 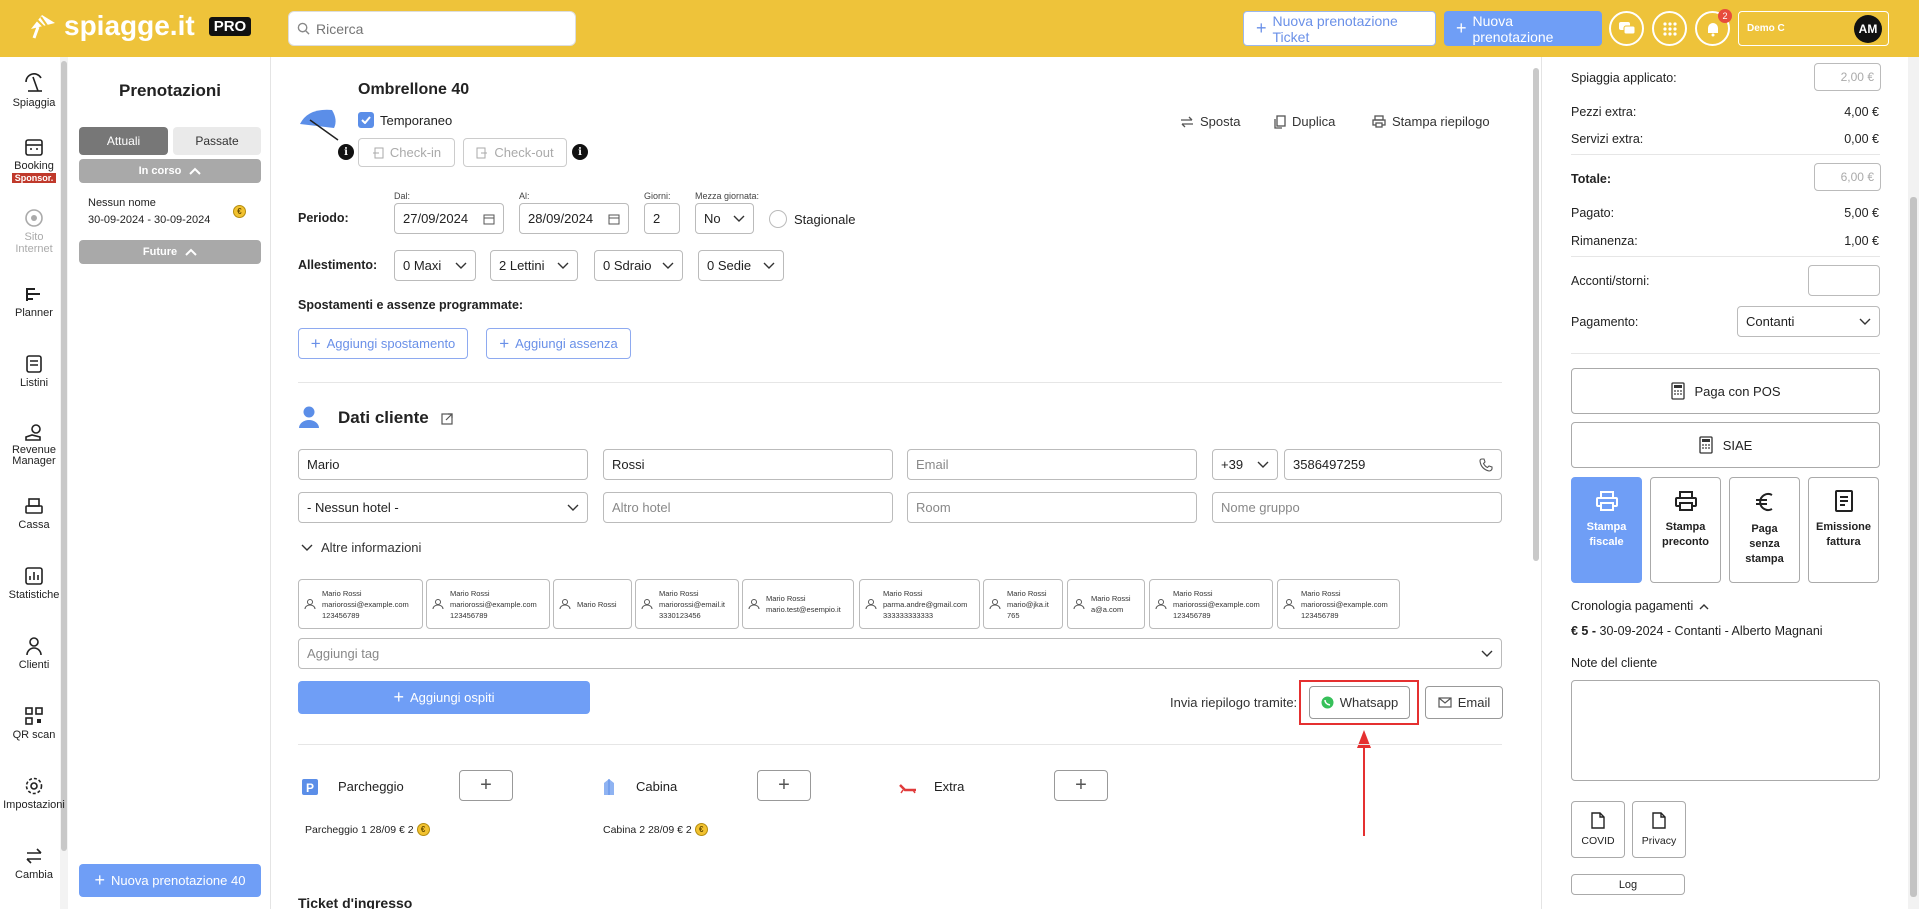 I want to click on total-input: 6,00 €, so click(x=1847, y=177).